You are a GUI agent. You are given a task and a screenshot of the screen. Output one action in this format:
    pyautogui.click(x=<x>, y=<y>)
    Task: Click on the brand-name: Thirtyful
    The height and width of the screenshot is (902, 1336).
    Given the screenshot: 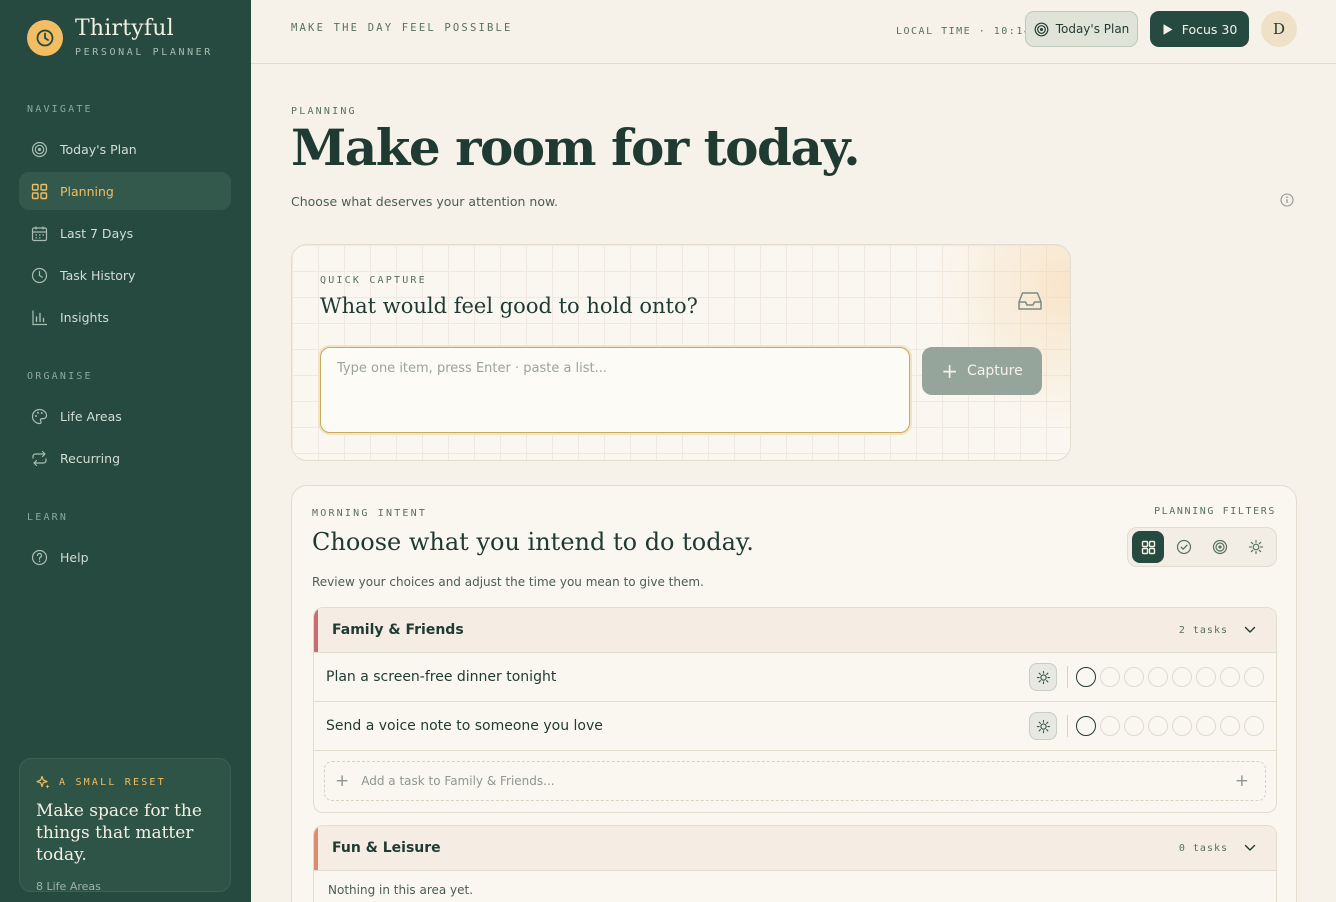 What is the action you would take?
    pyautogui.click(x=124, y=28)
    